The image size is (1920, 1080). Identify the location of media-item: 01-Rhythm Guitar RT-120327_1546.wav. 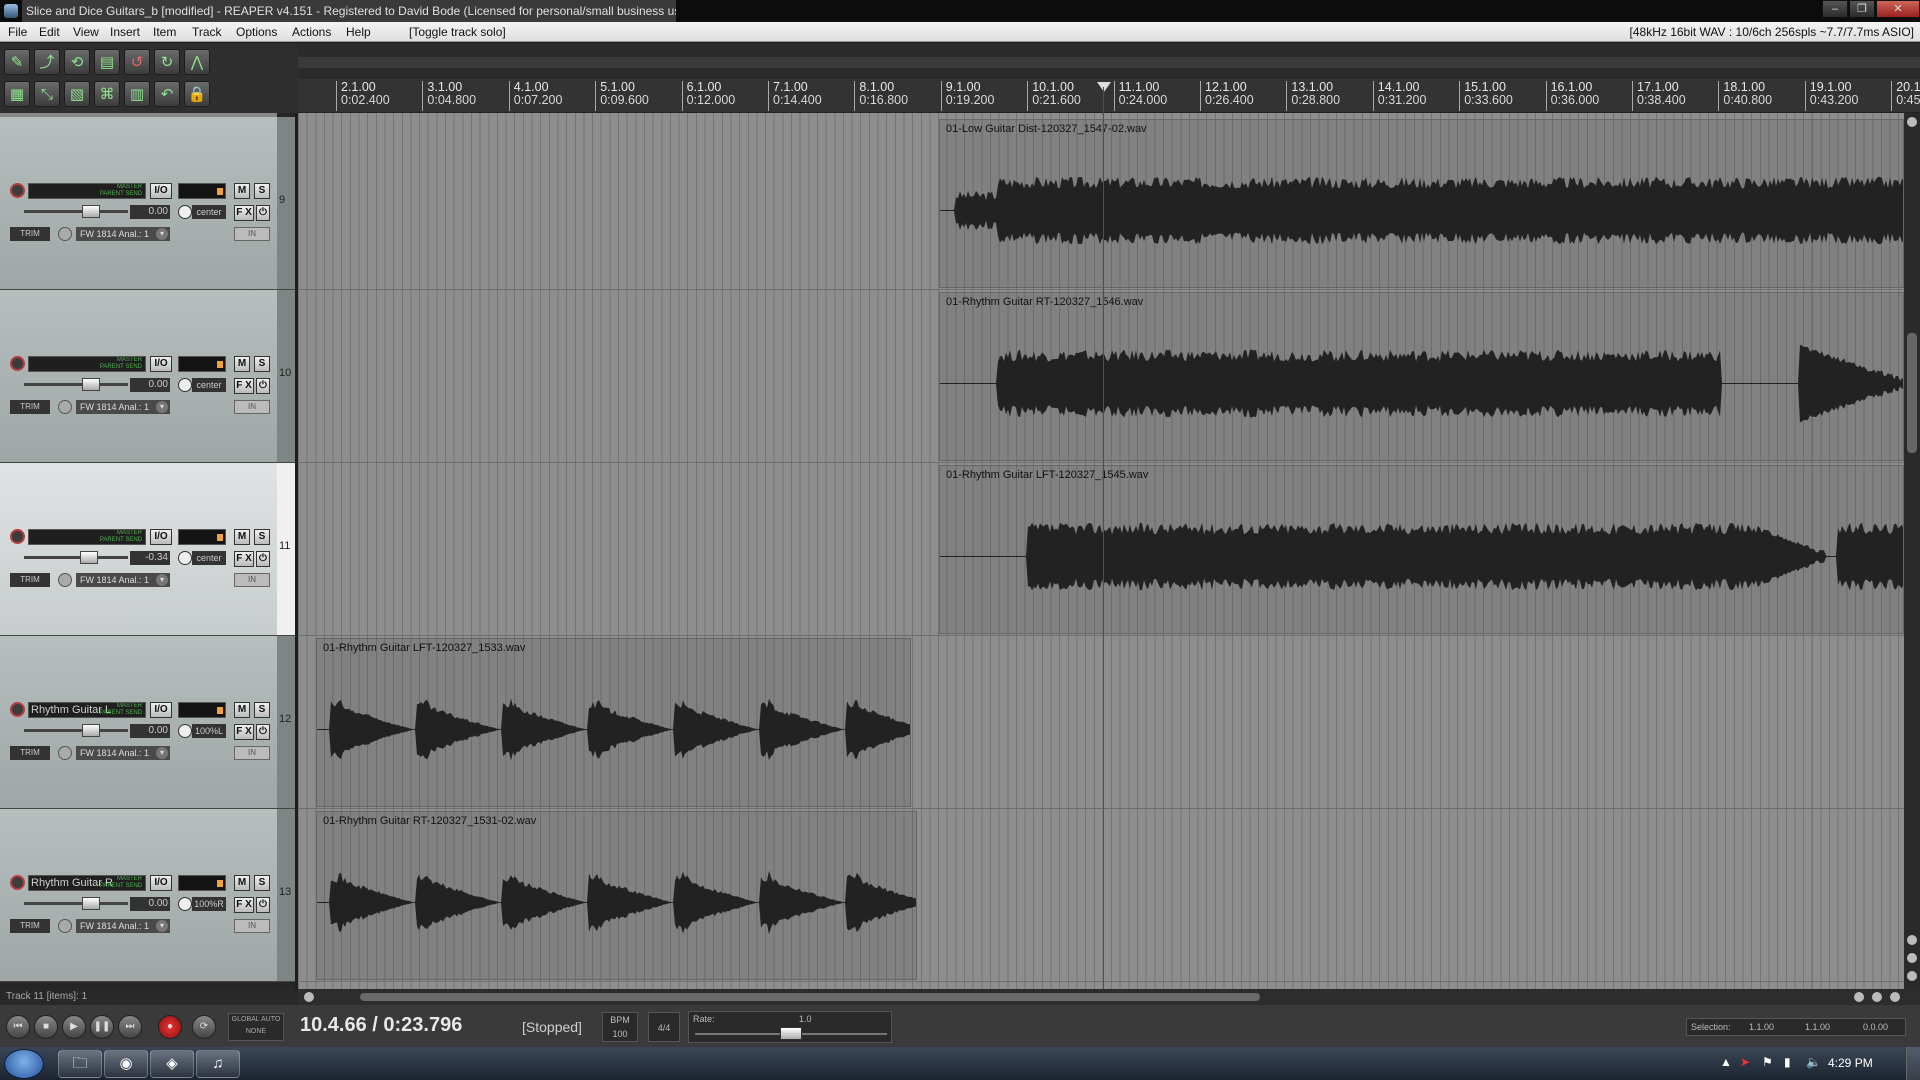
(1421, 376).